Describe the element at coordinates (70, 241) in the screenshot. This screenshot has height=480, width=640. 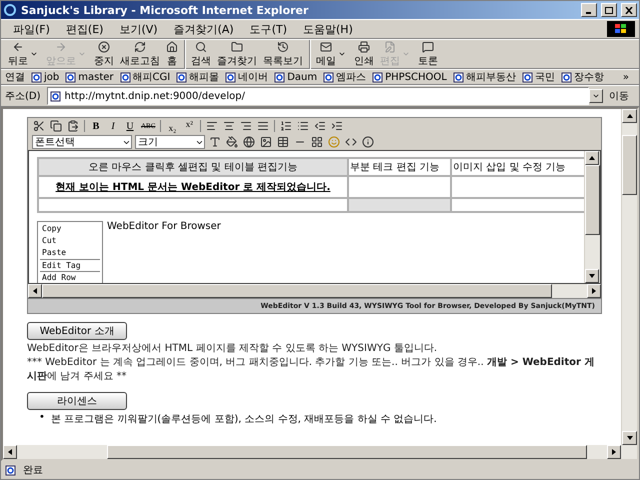
I see `menu-item: Cut` at that location.